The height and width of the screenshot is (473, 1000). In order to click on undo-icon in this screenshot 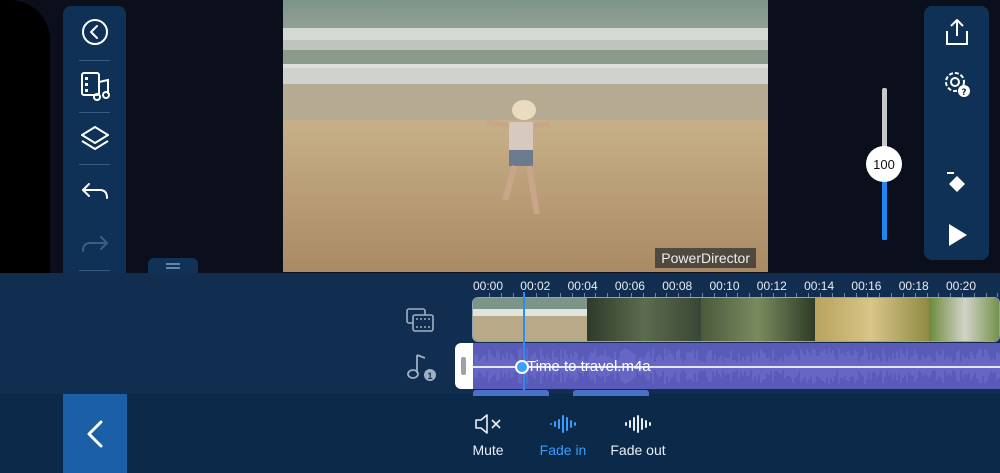, I will do `click(94, 192)`.